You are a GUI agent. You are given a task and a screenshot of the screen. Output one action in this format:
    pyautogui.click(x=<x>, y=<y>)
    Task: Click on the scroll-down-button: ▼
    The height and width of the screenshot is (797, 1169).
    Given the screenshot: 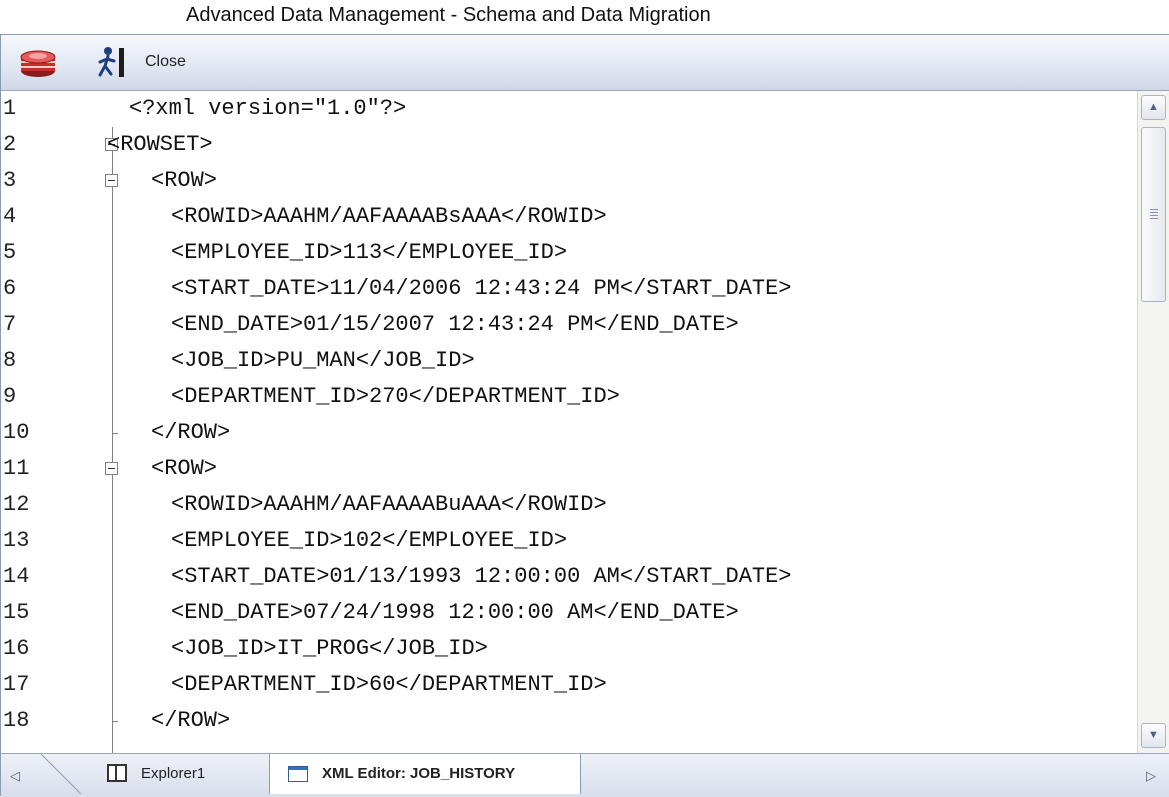 What is the action you would take?
    pyautogui.click(x=1153, y=735)
    